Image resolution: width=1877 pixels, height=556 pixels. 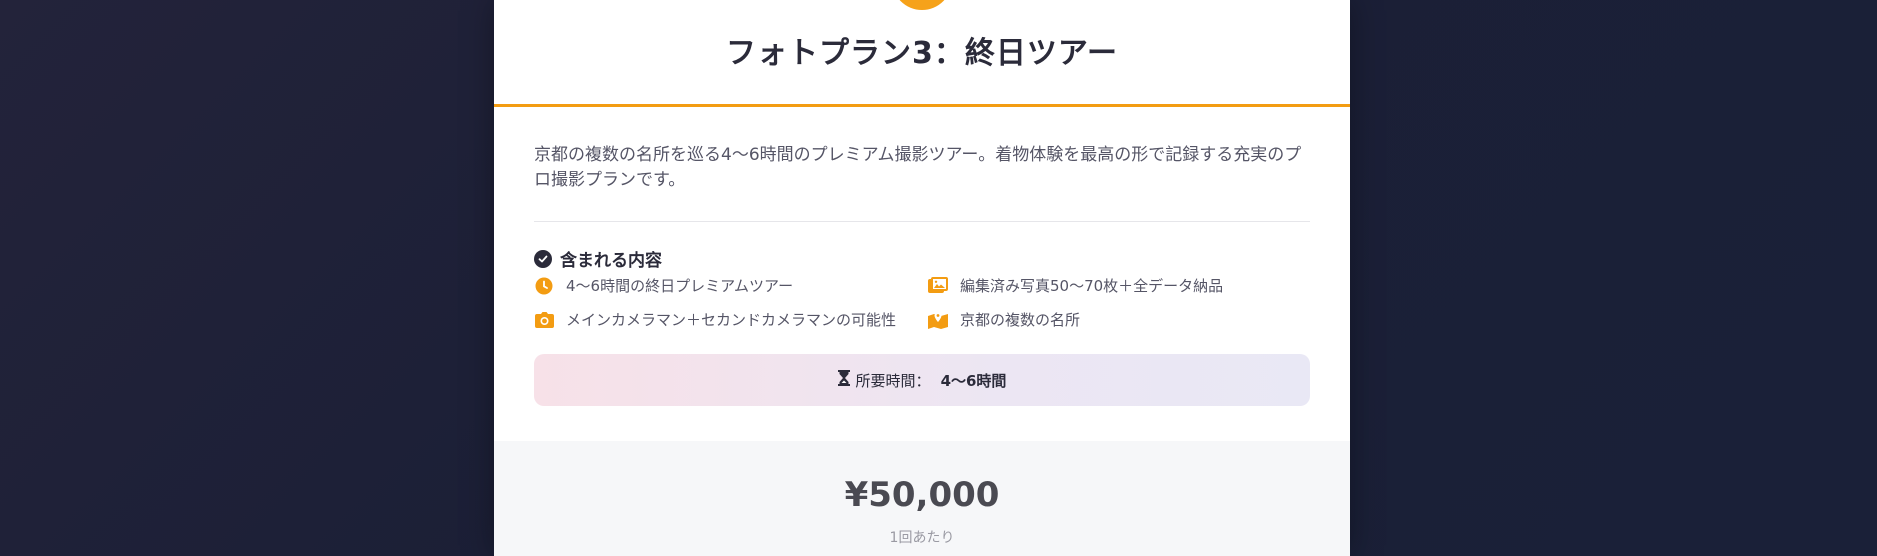 What do you see at coordinates (973, 380) in the screenshot?
I see `duration-value: 4〜6時間` at bounding box center [973, 380].